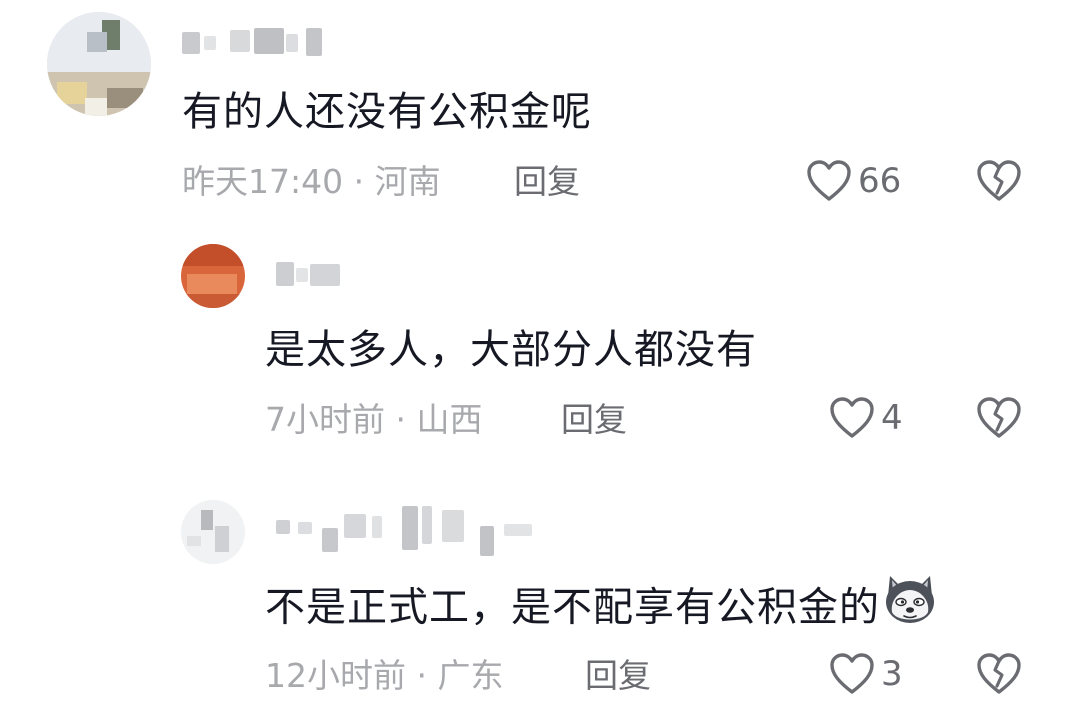  Describe the element at coordinates (880, 181) in the screenshot. I see `like-count: 66` at that location.